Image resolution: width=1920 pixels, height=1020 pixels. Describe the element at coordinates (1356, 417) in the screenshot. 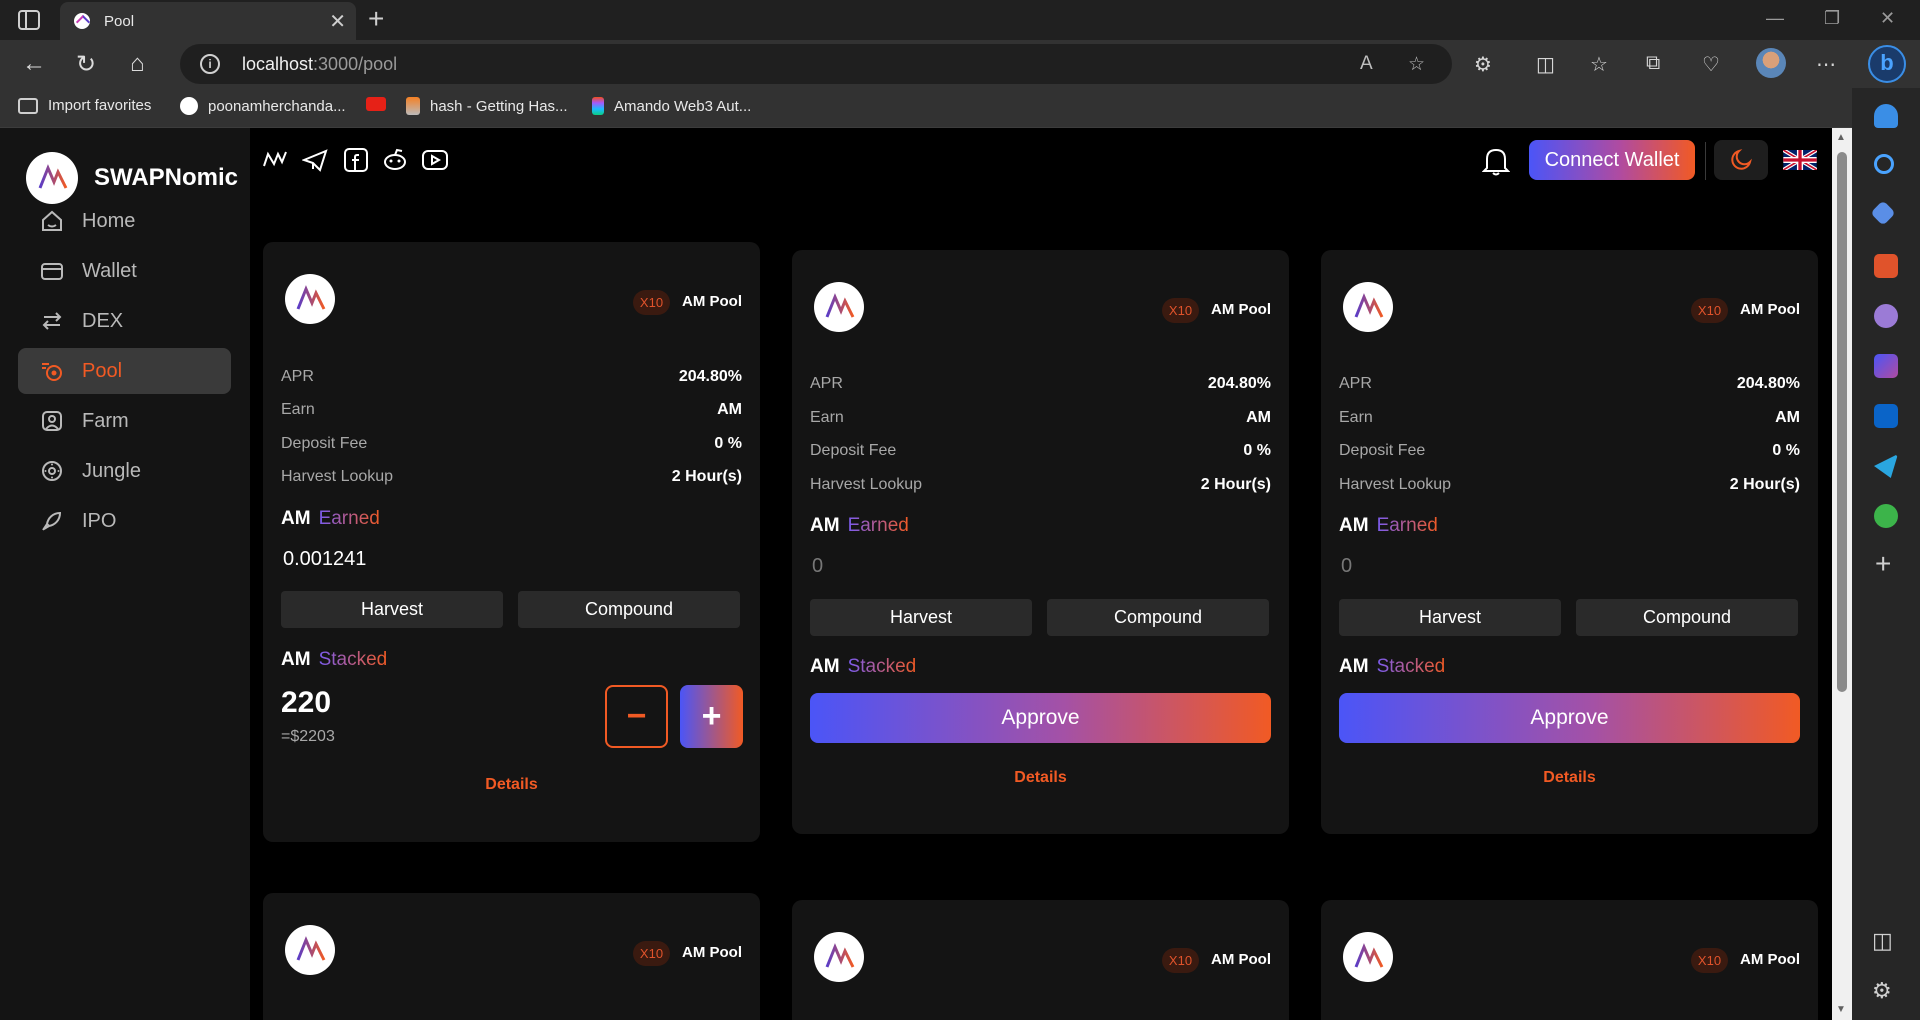

I see `earn-label: Earn` at that location.